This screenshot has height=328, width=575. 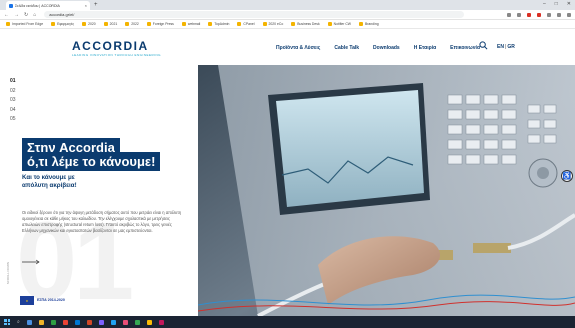 What do you see at coordinates (96, 5) in the screenshot?
I see `new-tab-button: +` at bounding box center [96, 5].